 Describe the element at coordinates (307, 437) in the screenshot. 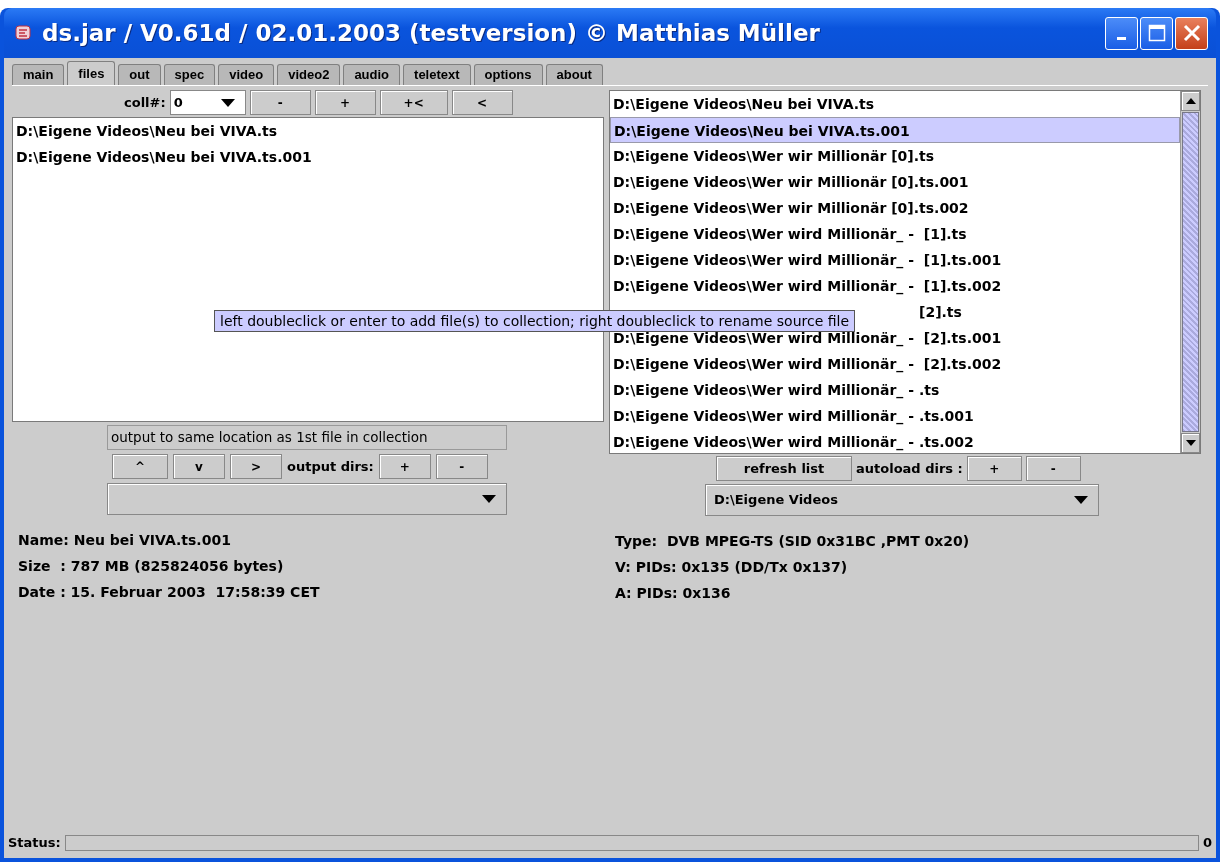

I see `output-location-note: output to same location as 1st file in collection` at that location.